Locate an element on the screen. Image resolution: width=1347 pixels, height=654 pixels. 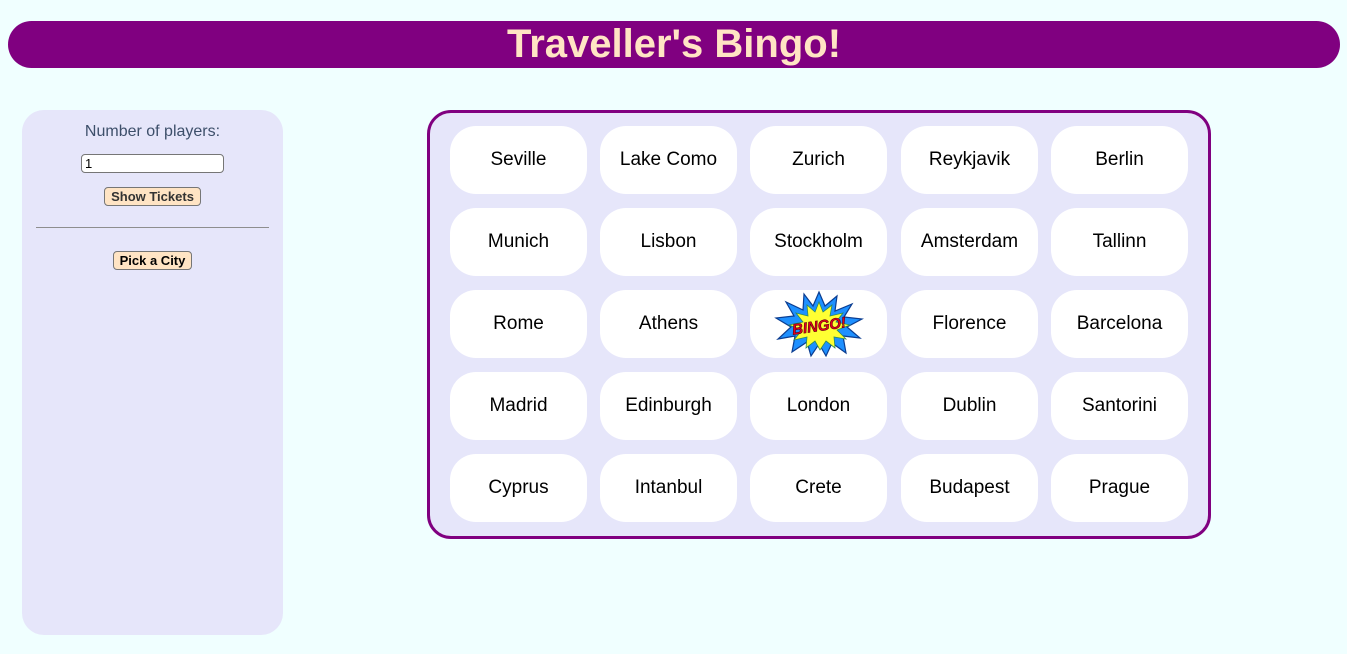
bingo-cell-zurich: Zurich is located at coordinates (818, 160).